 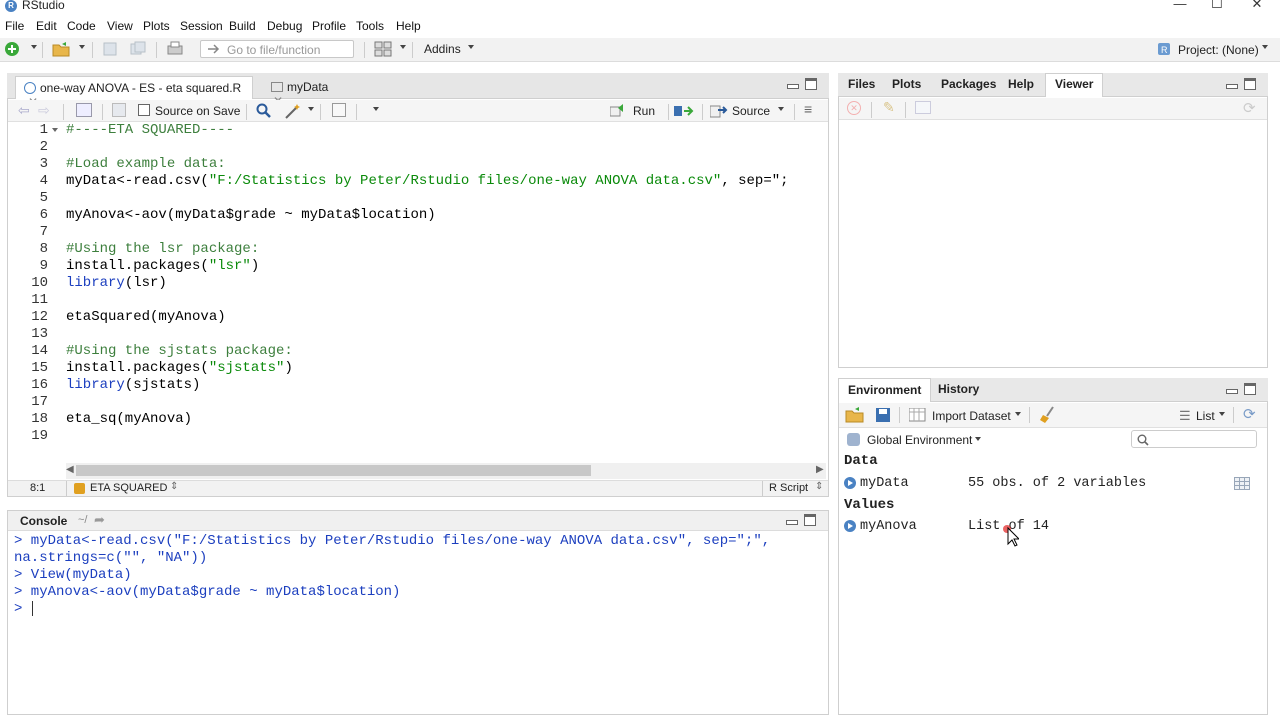 I want to click on clear-viewer-broom-icon: ✎, so click(x=889, y=107).